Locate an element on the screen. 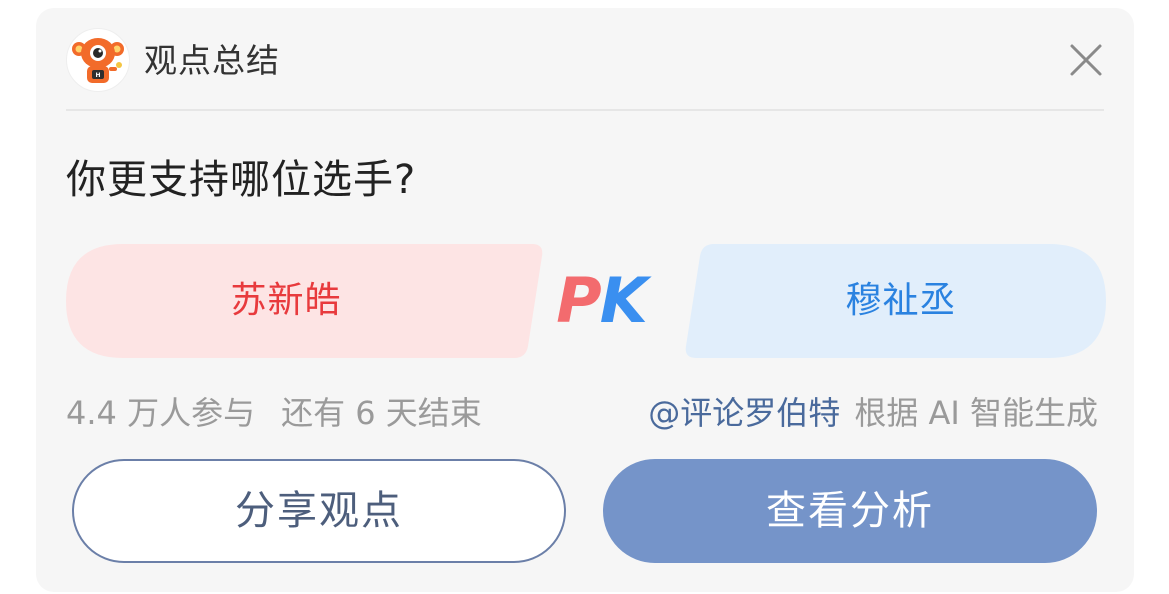 This screenshot has width=1169, height=594. question-title: 你更支持哪位选手? is located at coordinates (241, 180).